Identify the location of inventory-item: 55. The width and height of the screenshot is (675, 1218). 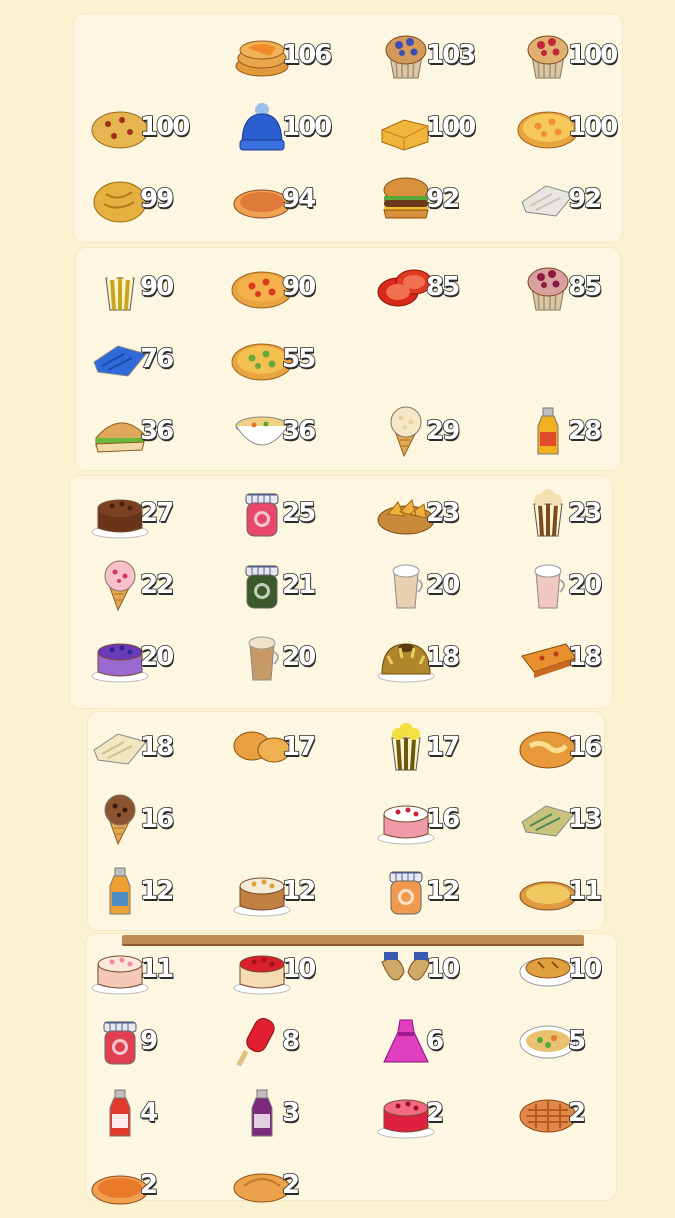
(289, 360).